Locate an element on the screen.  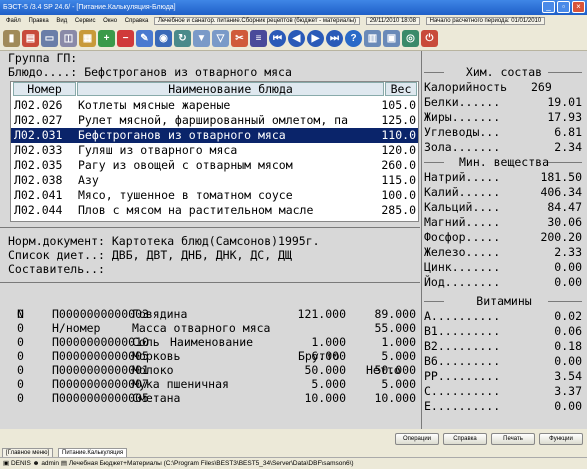
col-header-dish: Наименование блюда is located at coordinates (230, 89).